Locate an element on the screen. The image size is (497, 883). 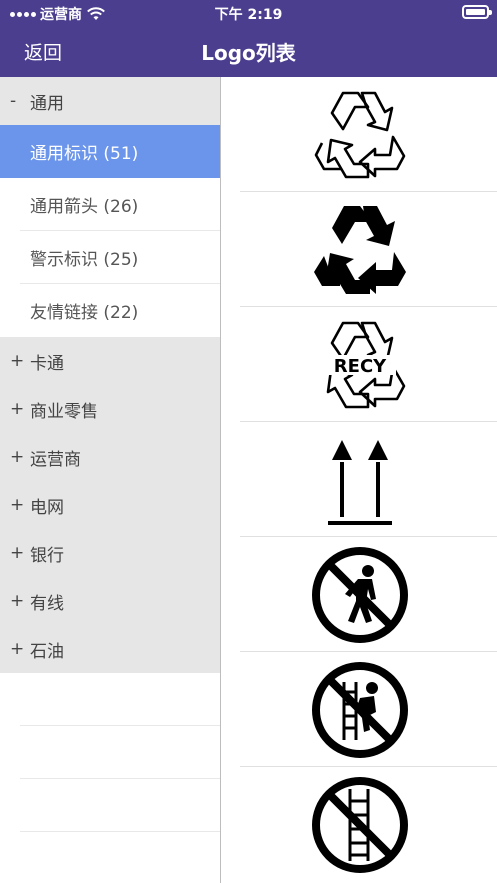
sub-item-label: 警示标识 (25) is located at coordinates (84, 260).